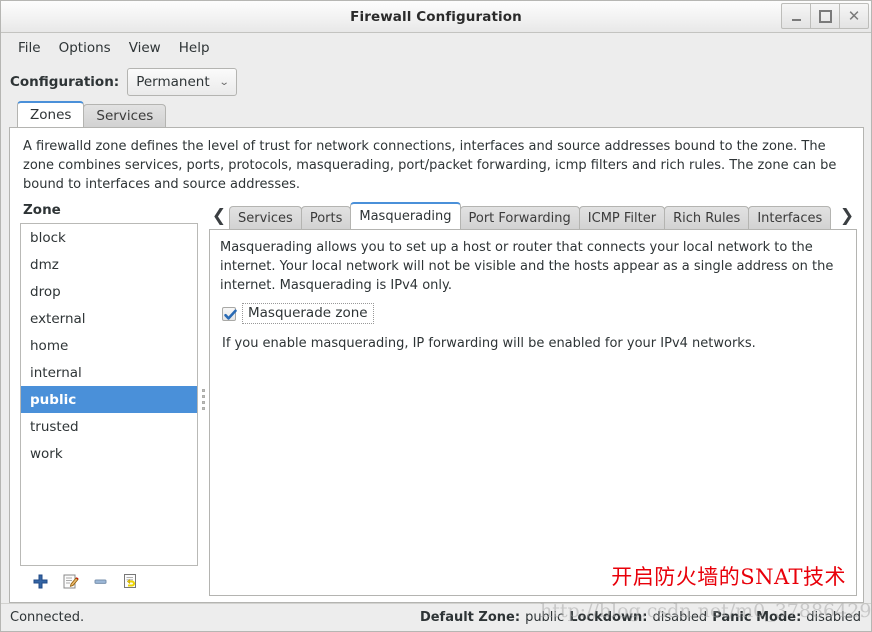 The image size is (872, 632). Describe the element at coordinates (145, 48) in the screenshot. I see `menu-item-view: View` at that location.